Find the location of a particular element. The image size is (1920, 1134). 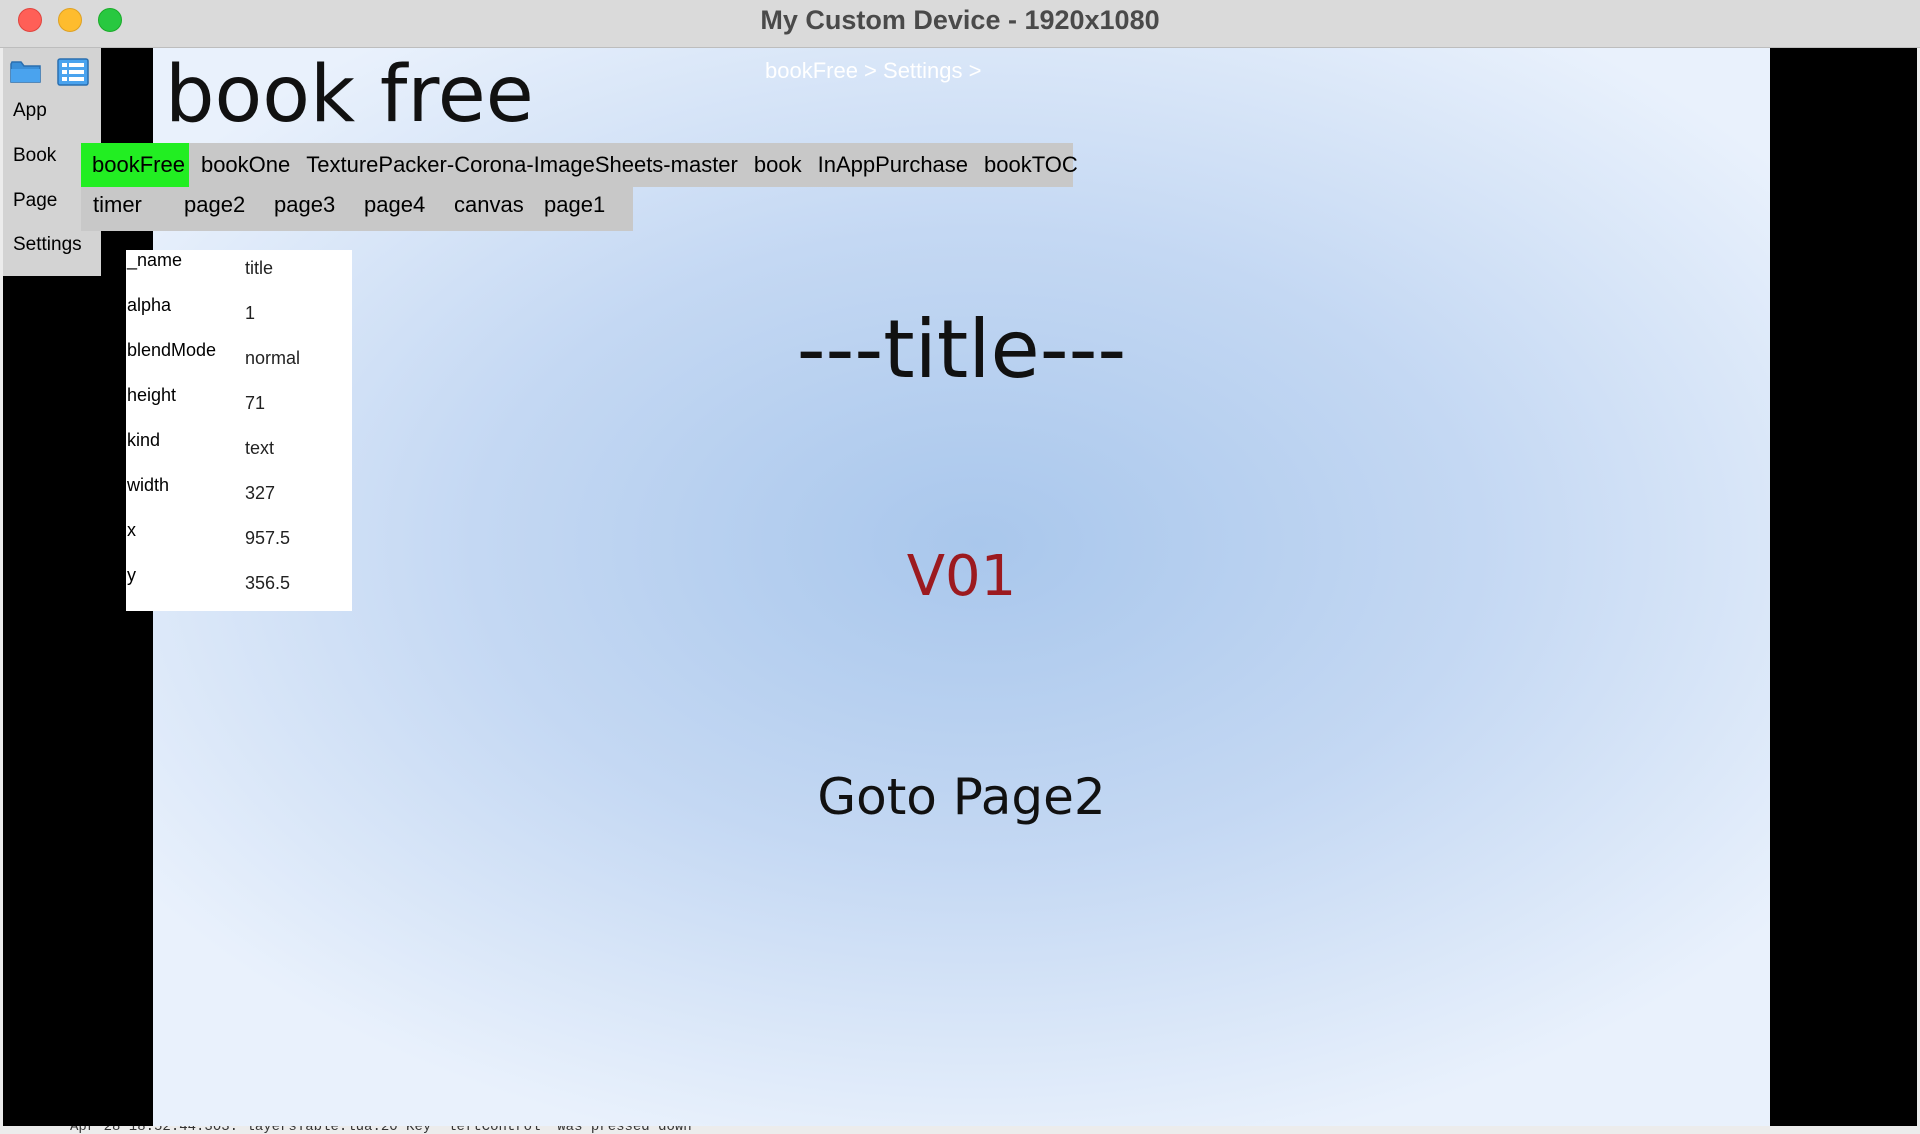

property-value: normal is located at coordinates (272, 358).